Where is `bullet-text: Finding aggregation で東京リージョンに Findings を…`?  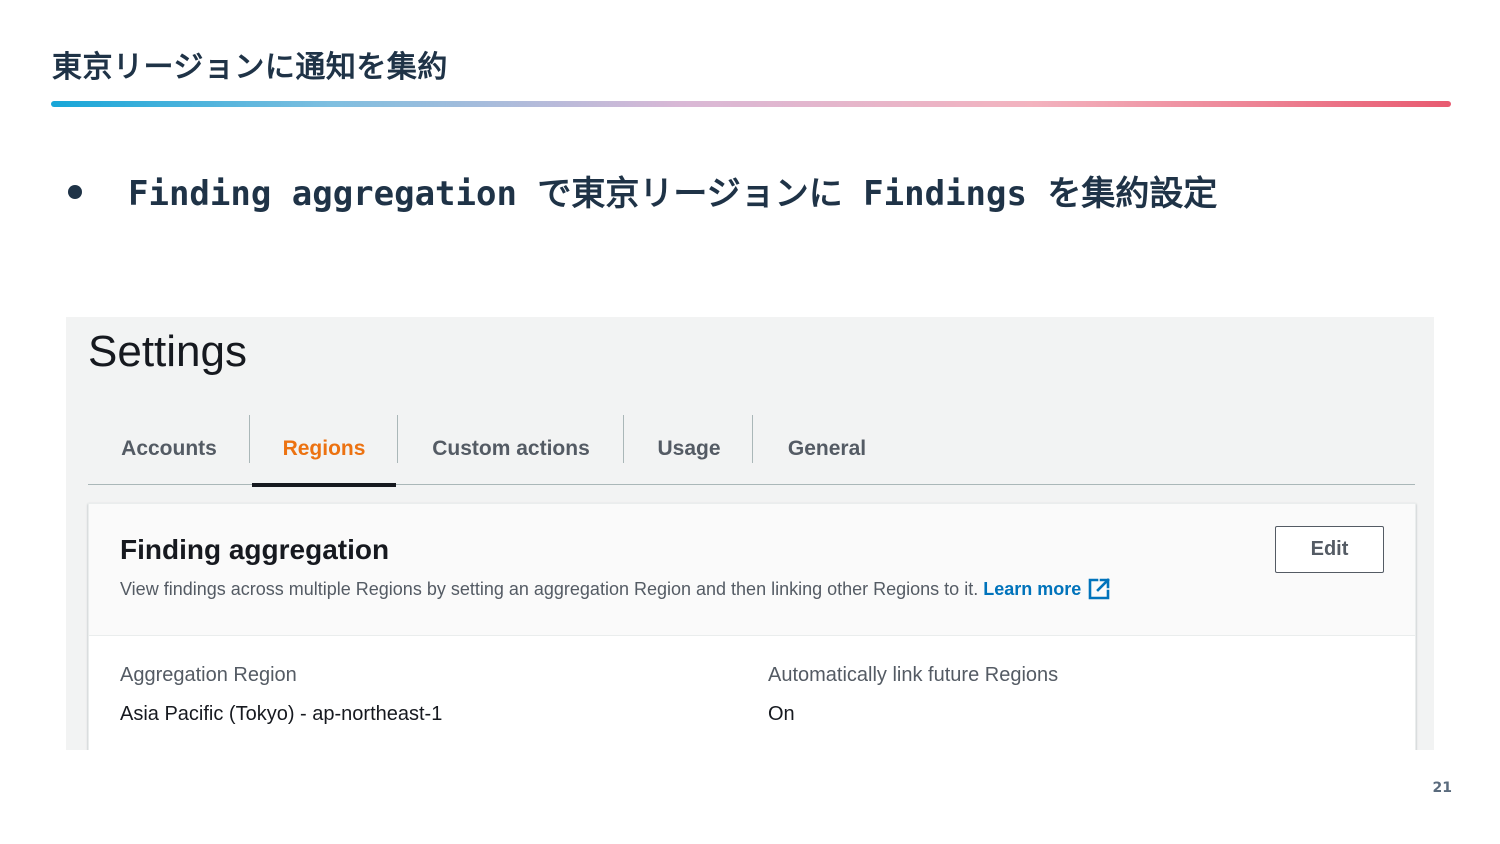 bullet-text: Finding aggregation で東京リージョンに Findings を… is located at coordinates (673, 194).